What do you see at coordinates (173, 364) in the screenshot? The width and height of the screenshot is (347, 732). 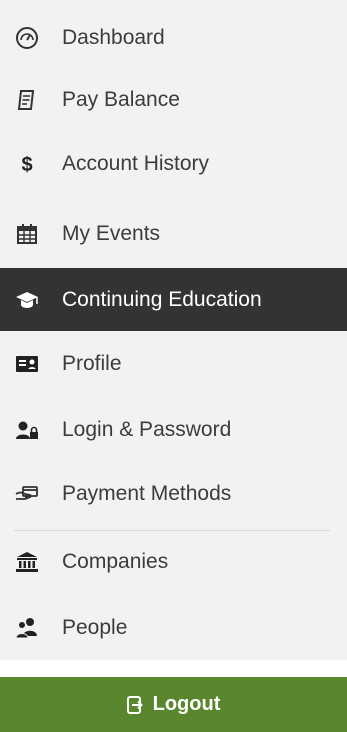 I see `menu-item-profile: Profile` at bounding box center [173, 364].